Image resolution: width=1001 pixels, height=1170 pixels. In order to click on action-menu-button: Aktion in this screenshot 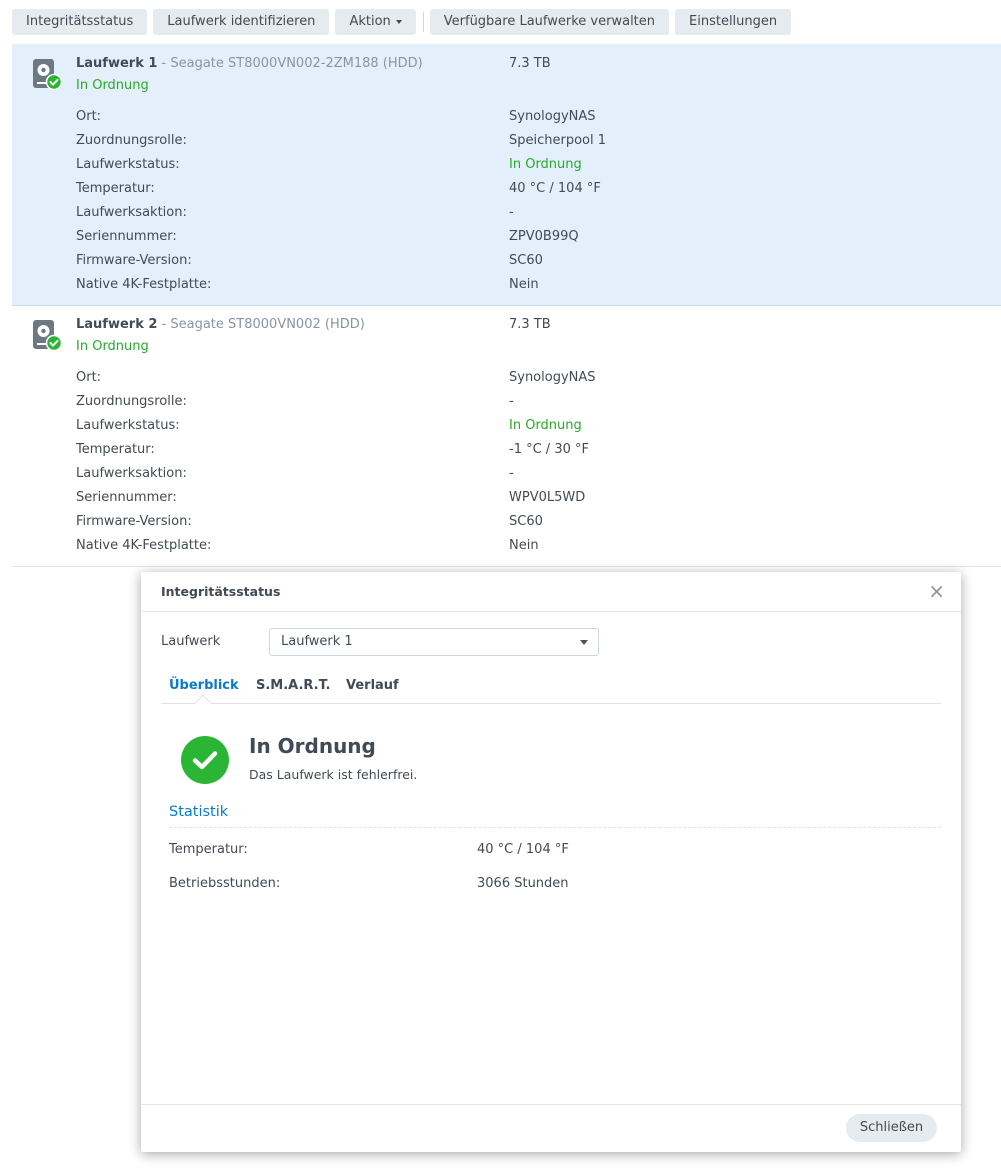, I will do `click(375, 22)`.